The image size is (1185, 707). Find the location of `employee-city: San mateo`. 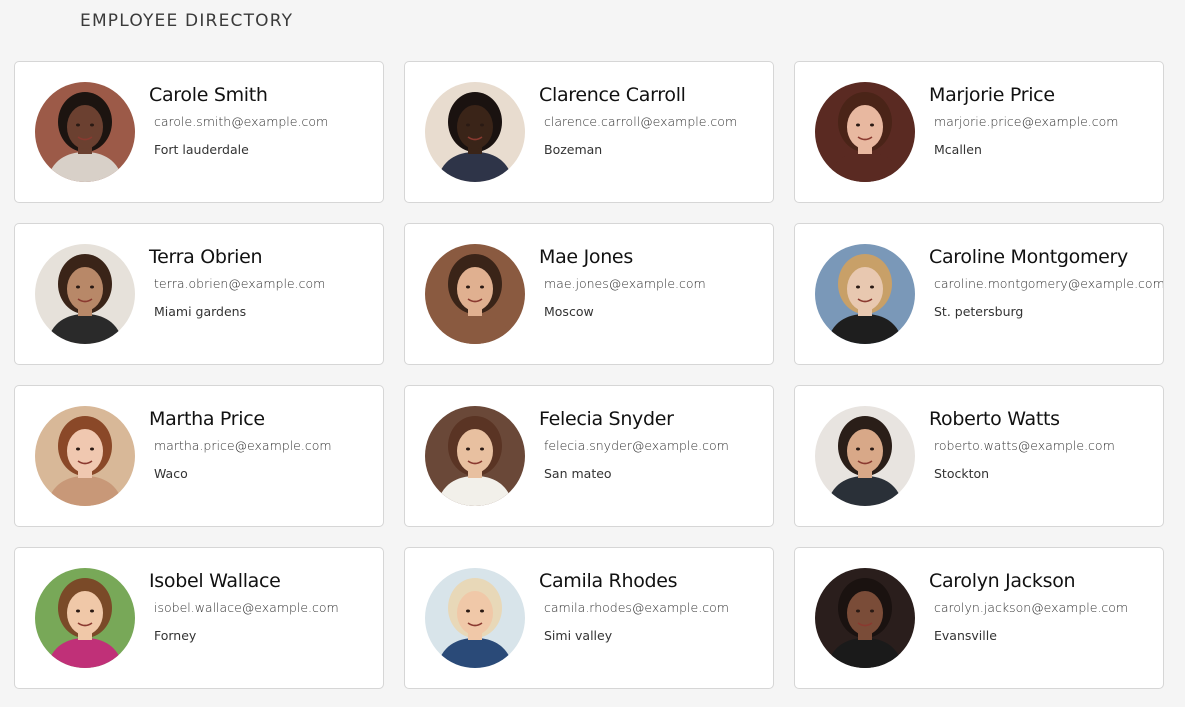

employee-city: San mateo is located at coordinates (578, 473).